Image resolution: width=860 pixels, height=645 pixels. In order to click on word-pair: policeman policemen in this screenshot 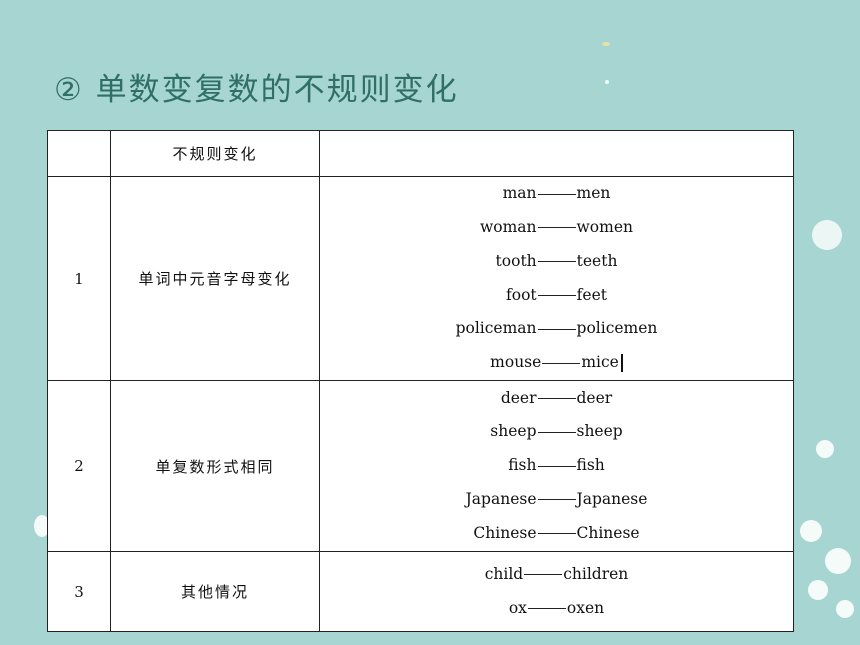, I will do `click(556, 329)`.